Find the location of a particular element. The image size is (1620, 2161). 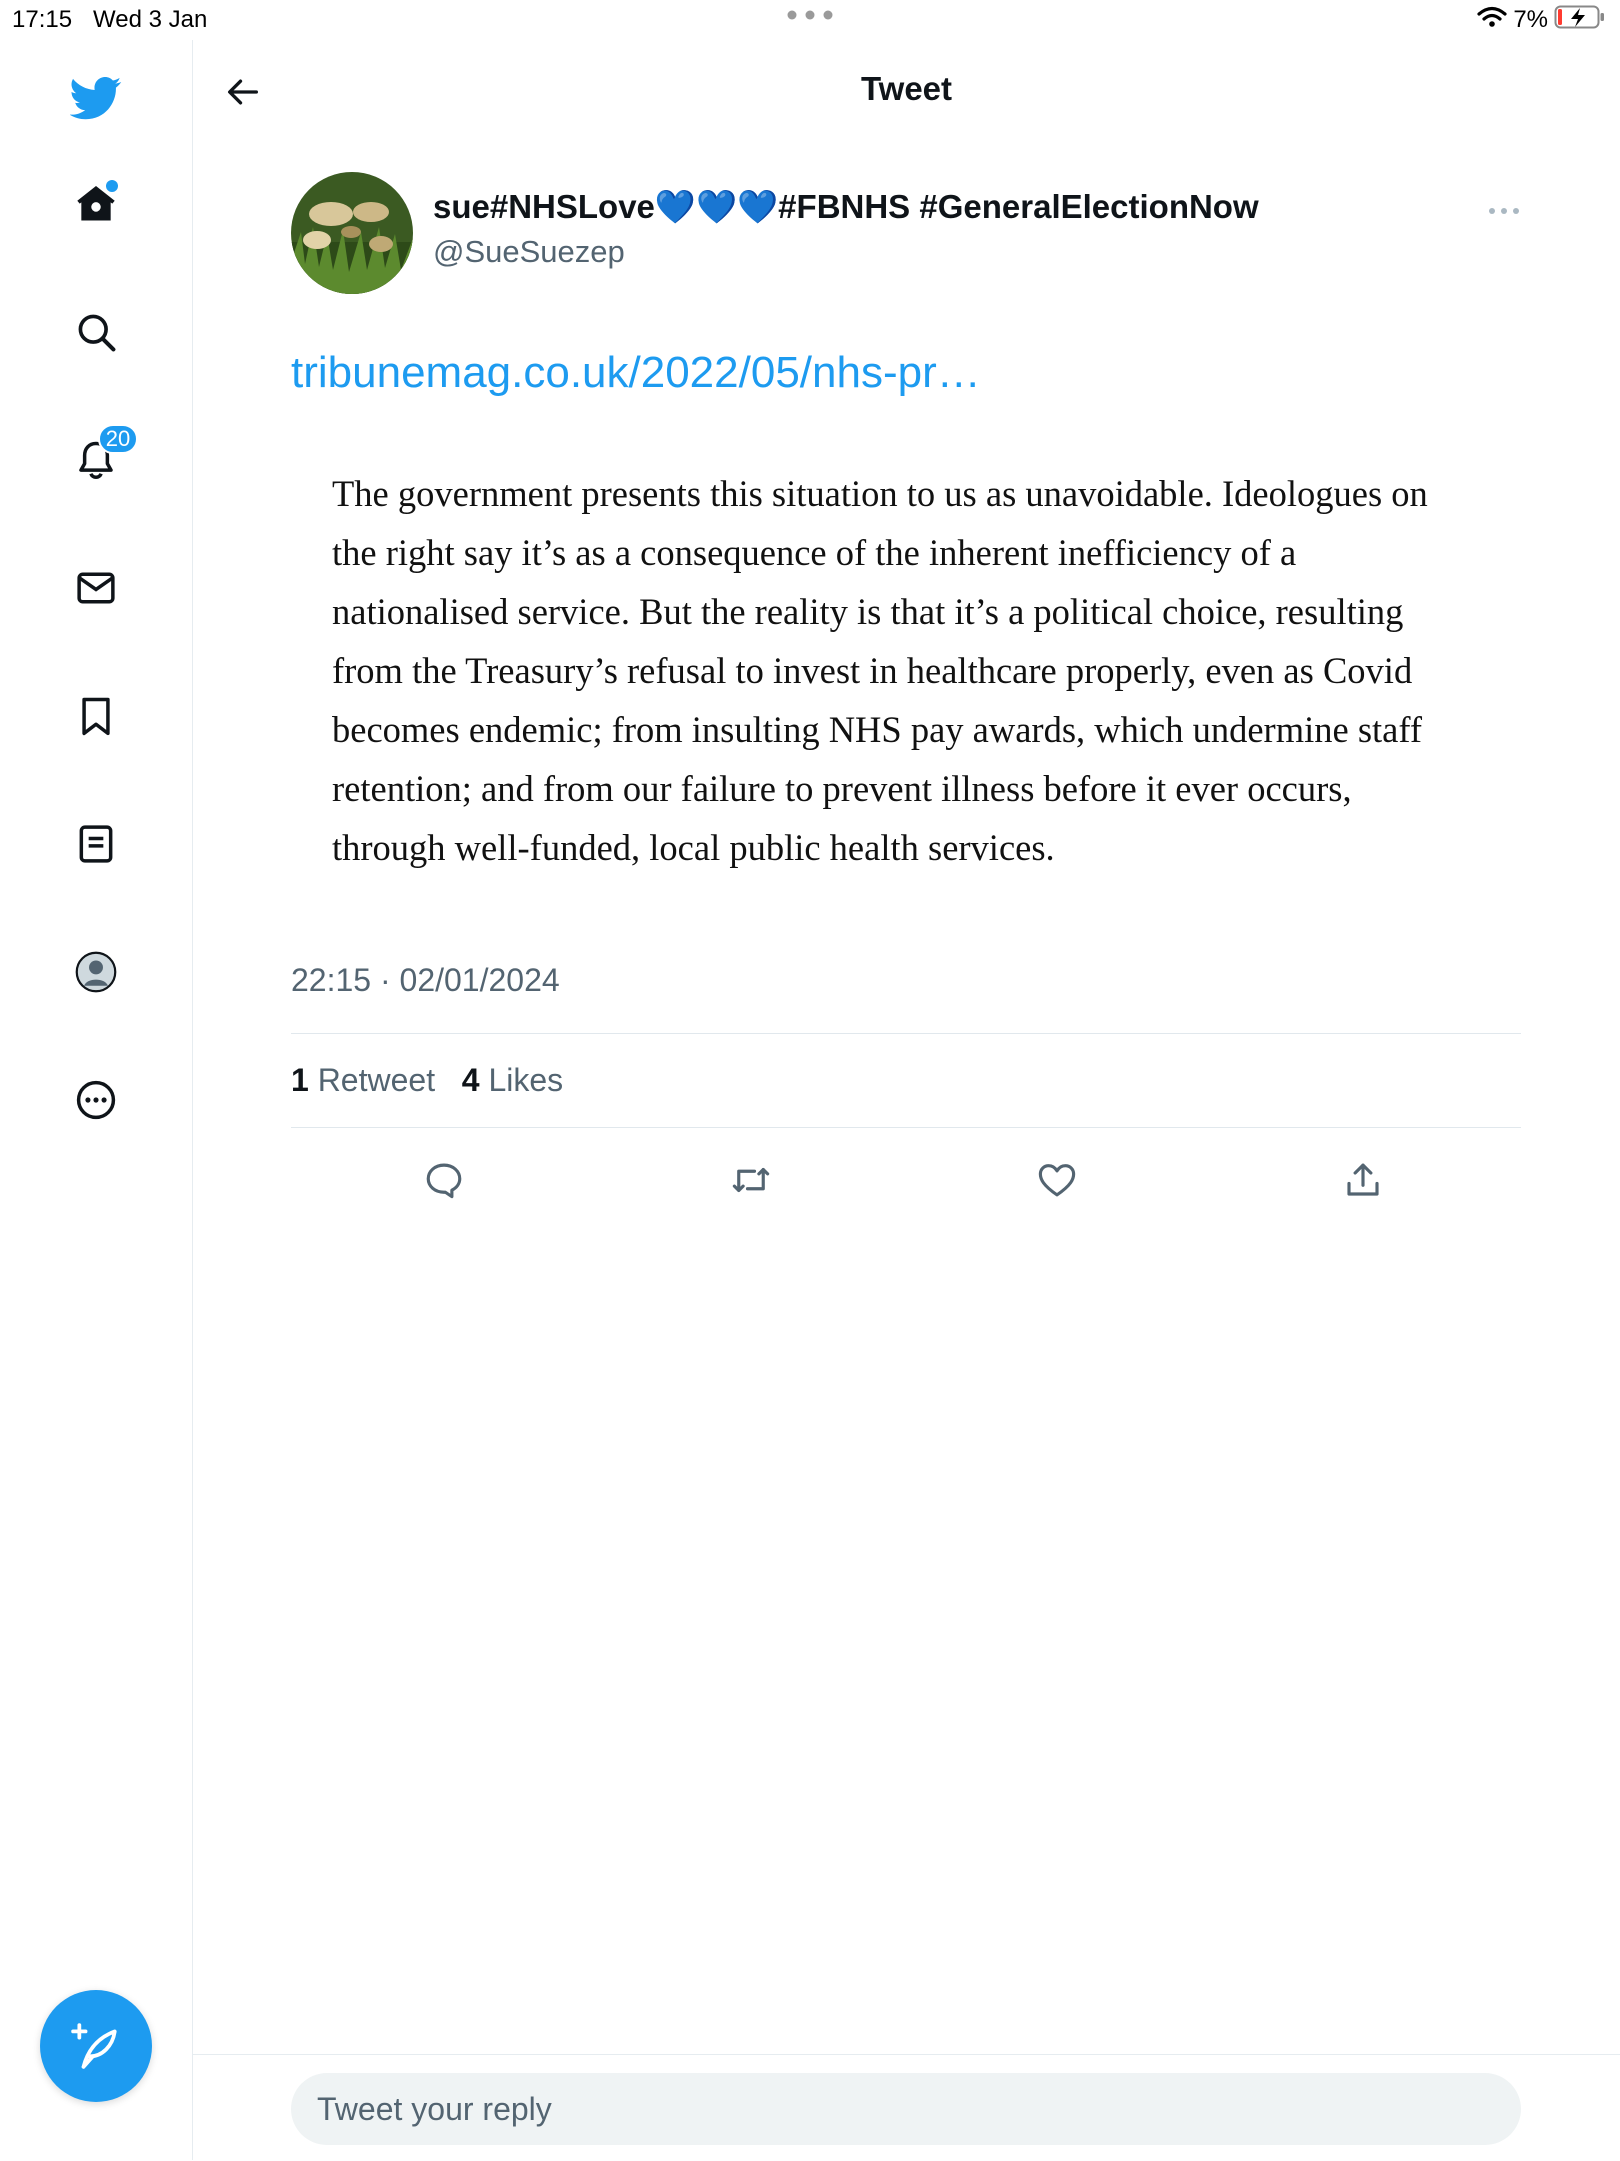

reply-button is located at coordinates (444, 1180).